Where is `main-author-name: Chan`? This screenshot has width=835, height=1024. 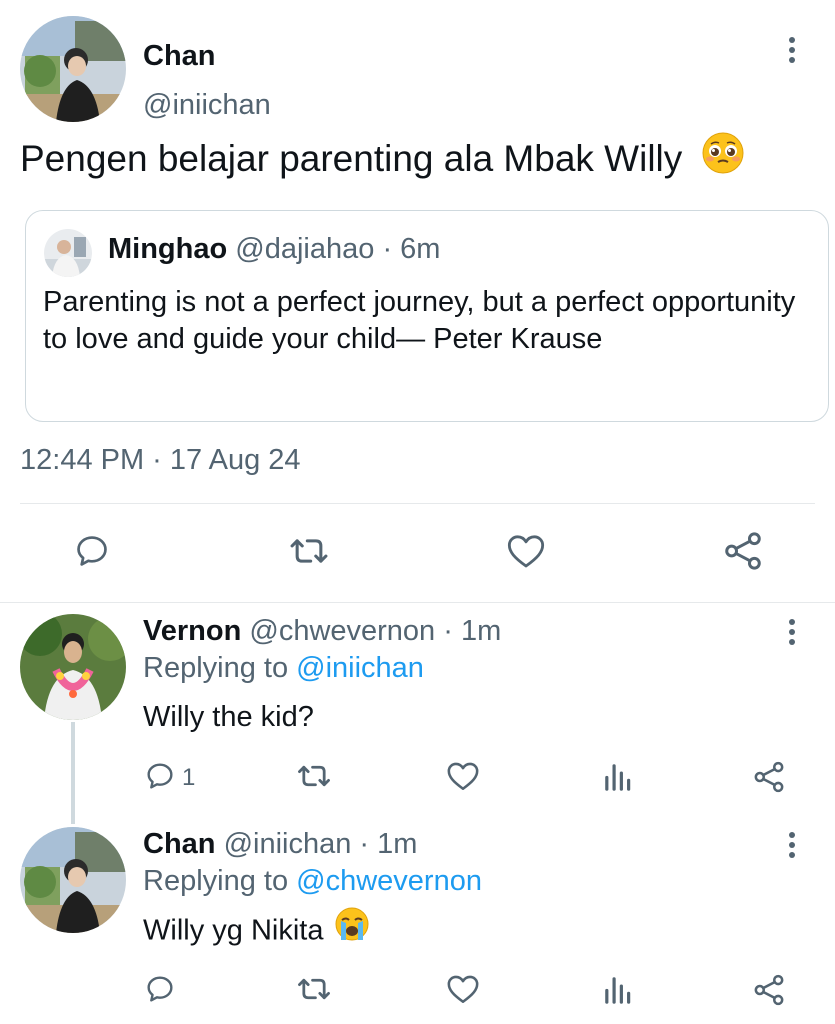
main-author-name: Chan is located at coordinates (179, 56).